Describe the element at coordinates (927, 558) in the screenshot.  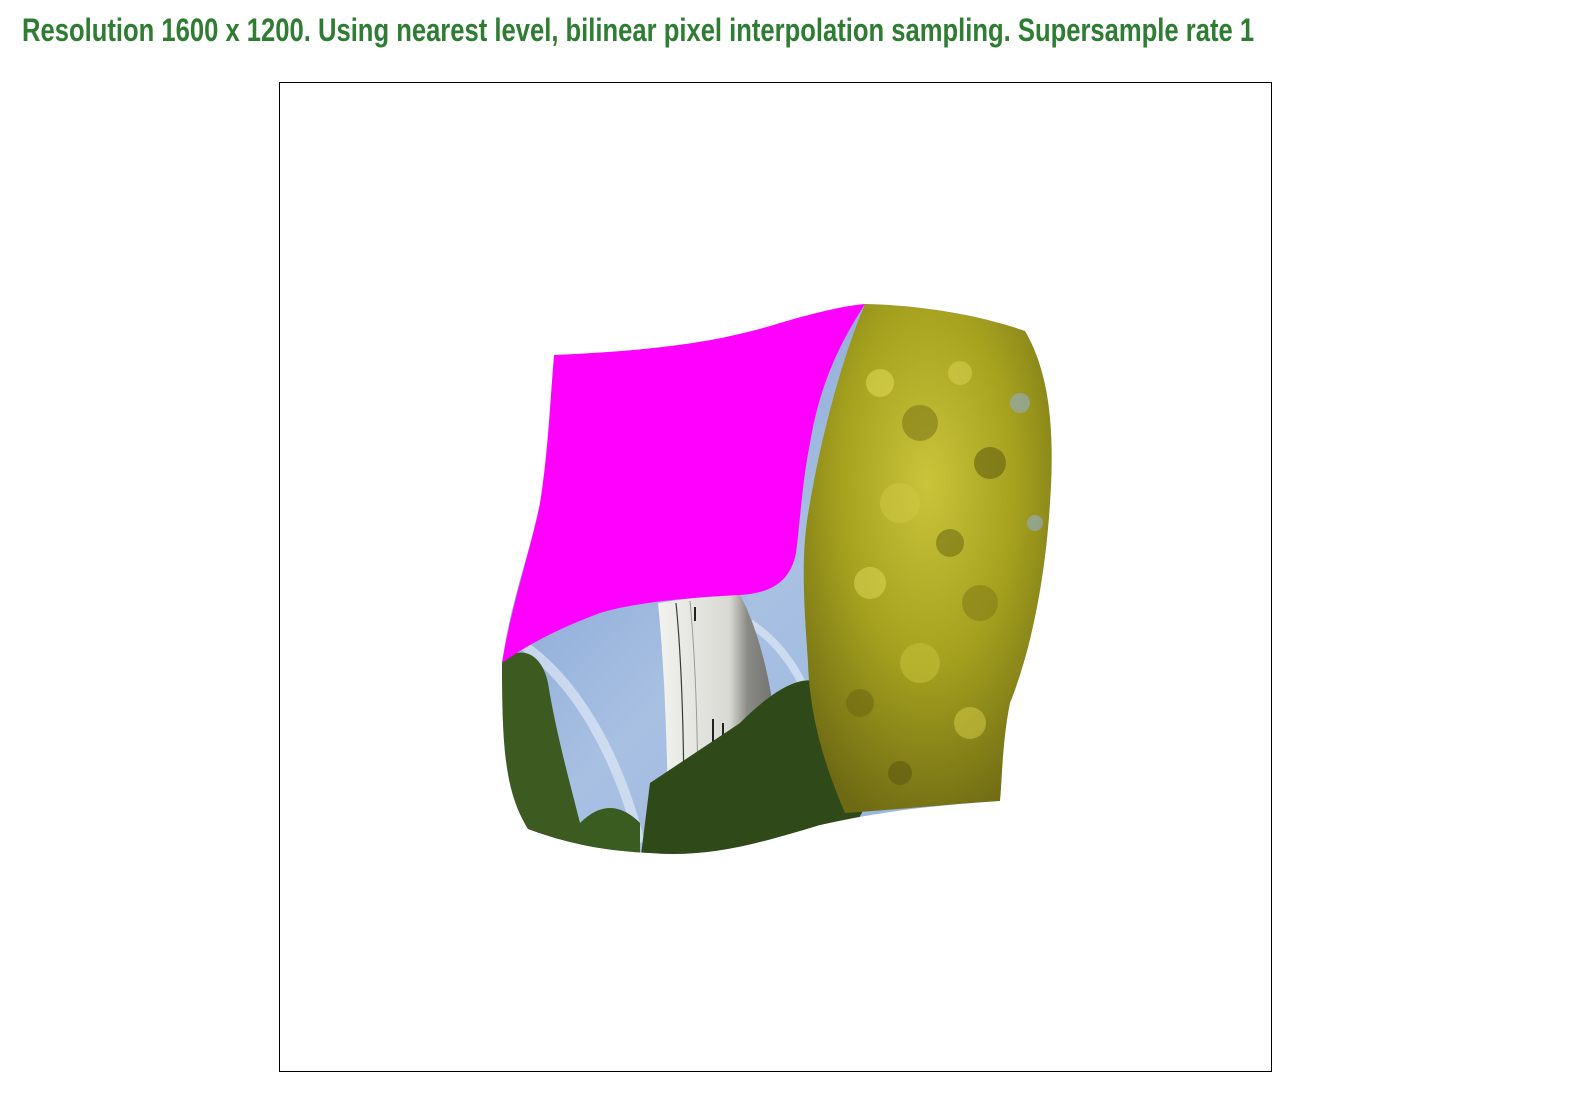
I see `tree-texture-region` at that location.